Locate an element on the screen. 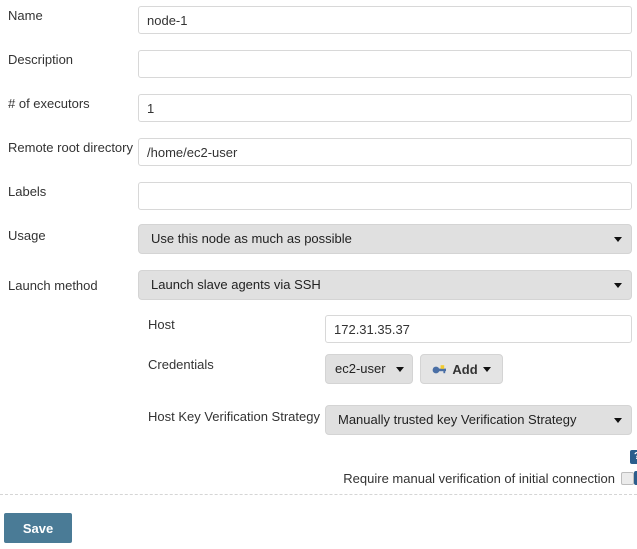  remote-root-directory-input is located at coordinates (385, 152).